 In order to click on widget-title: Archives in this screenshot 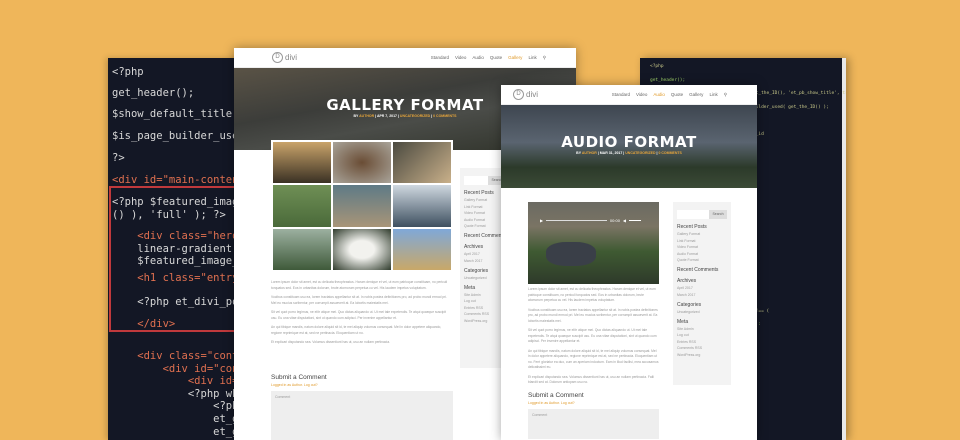, I will do `click(687, 281)`.